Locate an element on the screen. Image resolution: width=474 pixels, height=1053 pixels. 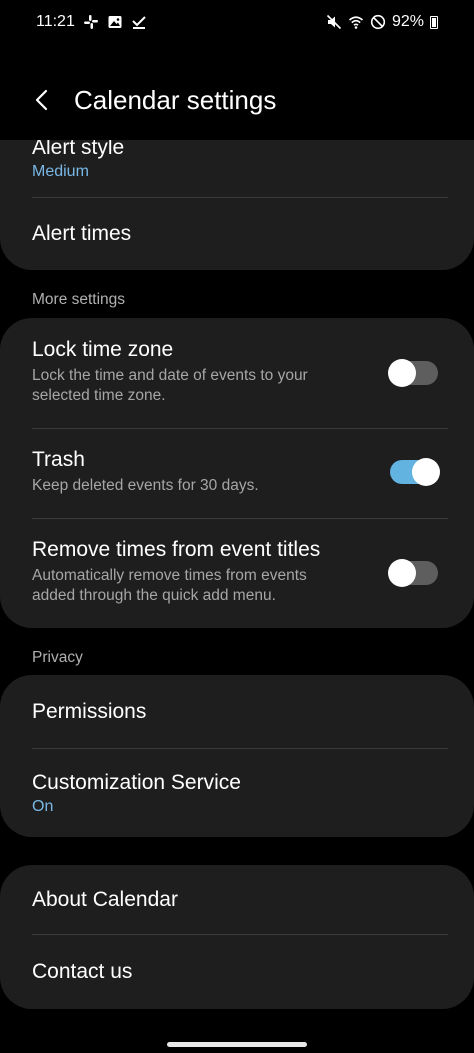
about-card: About Calendar Contact us is located at coordinates (237, 937).